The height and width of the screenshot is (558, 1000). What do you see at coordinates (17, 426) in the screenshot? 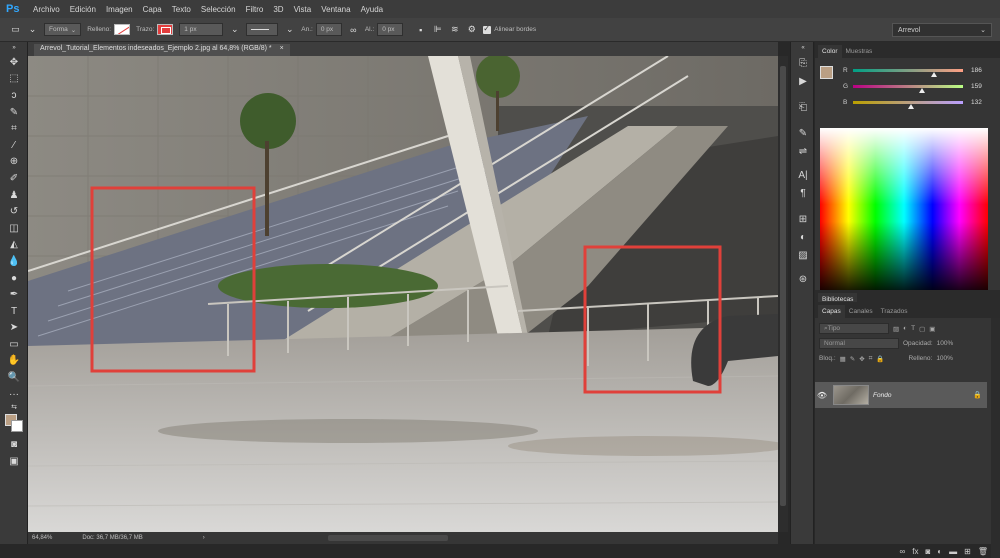
I see `background-color-swatch` at bounding box center [17, 426].